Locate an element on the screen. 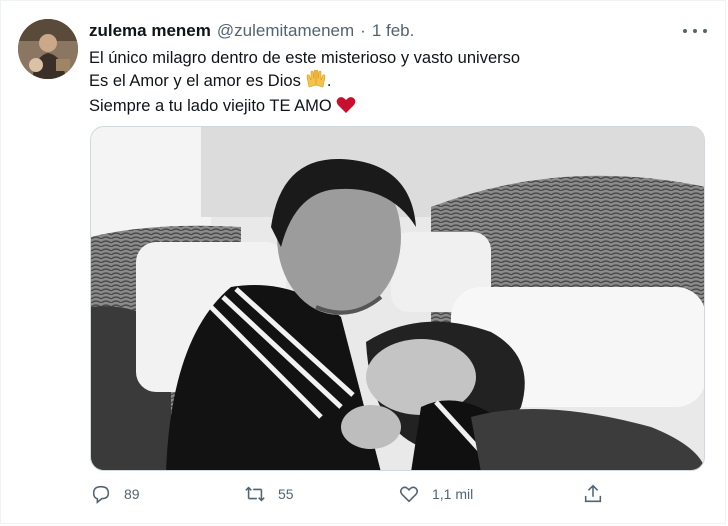 Image resolution: width=728 pixels, height=526 pixels. author-handle: @zulemitamenem is located at coordinates (285, 31).